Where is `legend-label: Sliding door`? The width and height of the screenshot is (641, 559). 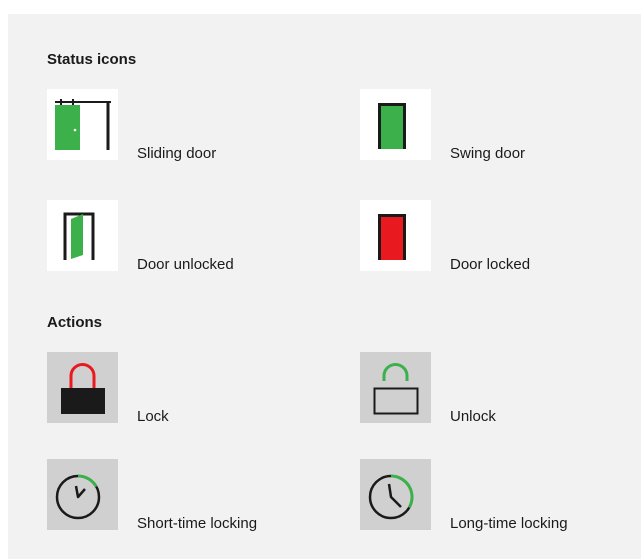 legend-label: Sliding door is located at coordinates (177, 153).